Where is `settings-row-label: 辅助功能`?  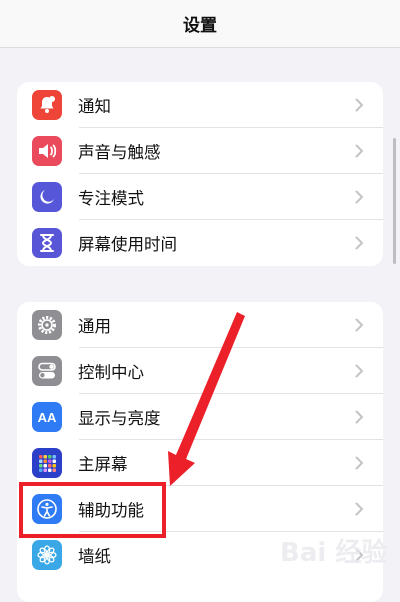 settings-row-label: 辅助功能 is located at coordinates (111, 510).